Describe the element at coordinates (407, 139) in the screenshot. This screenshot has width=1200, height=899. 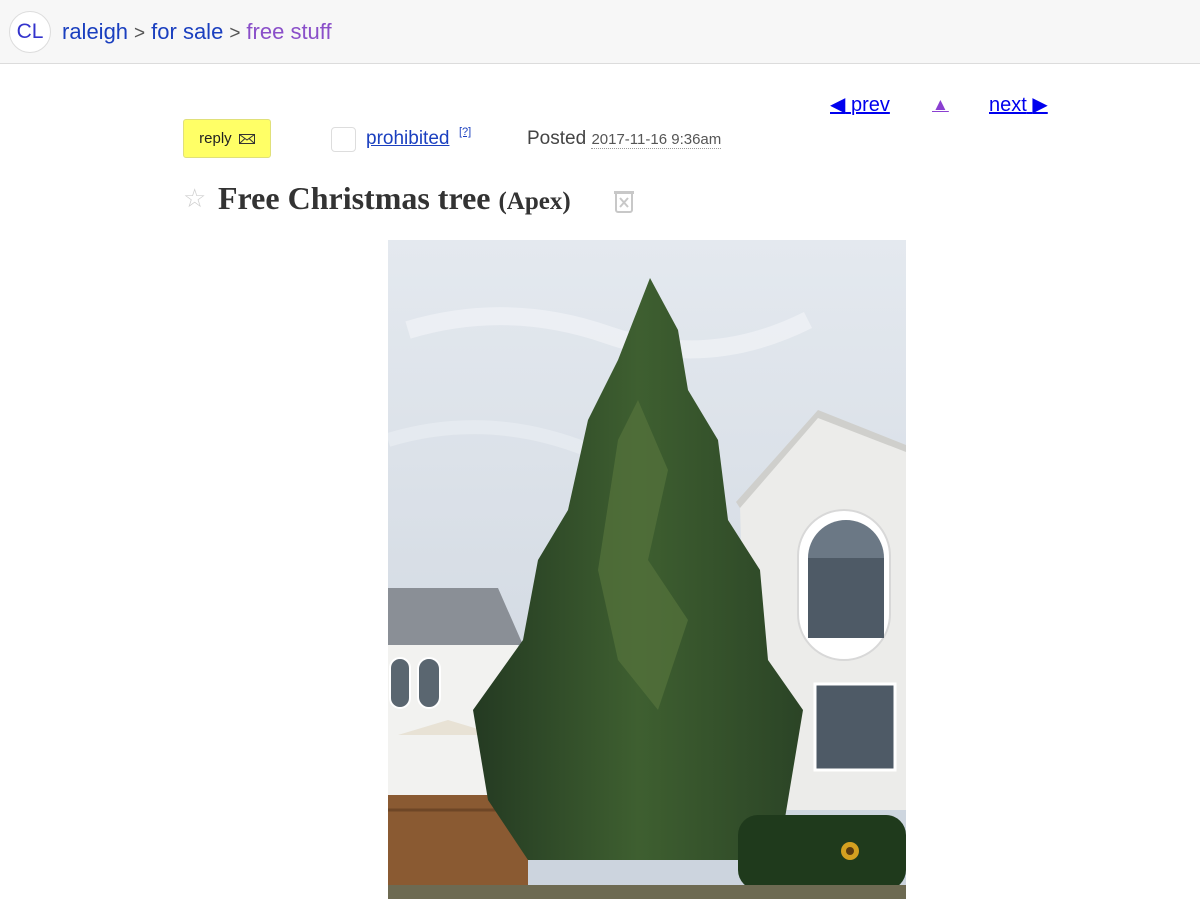
I see `prohibited-link: prohibited` at that location.